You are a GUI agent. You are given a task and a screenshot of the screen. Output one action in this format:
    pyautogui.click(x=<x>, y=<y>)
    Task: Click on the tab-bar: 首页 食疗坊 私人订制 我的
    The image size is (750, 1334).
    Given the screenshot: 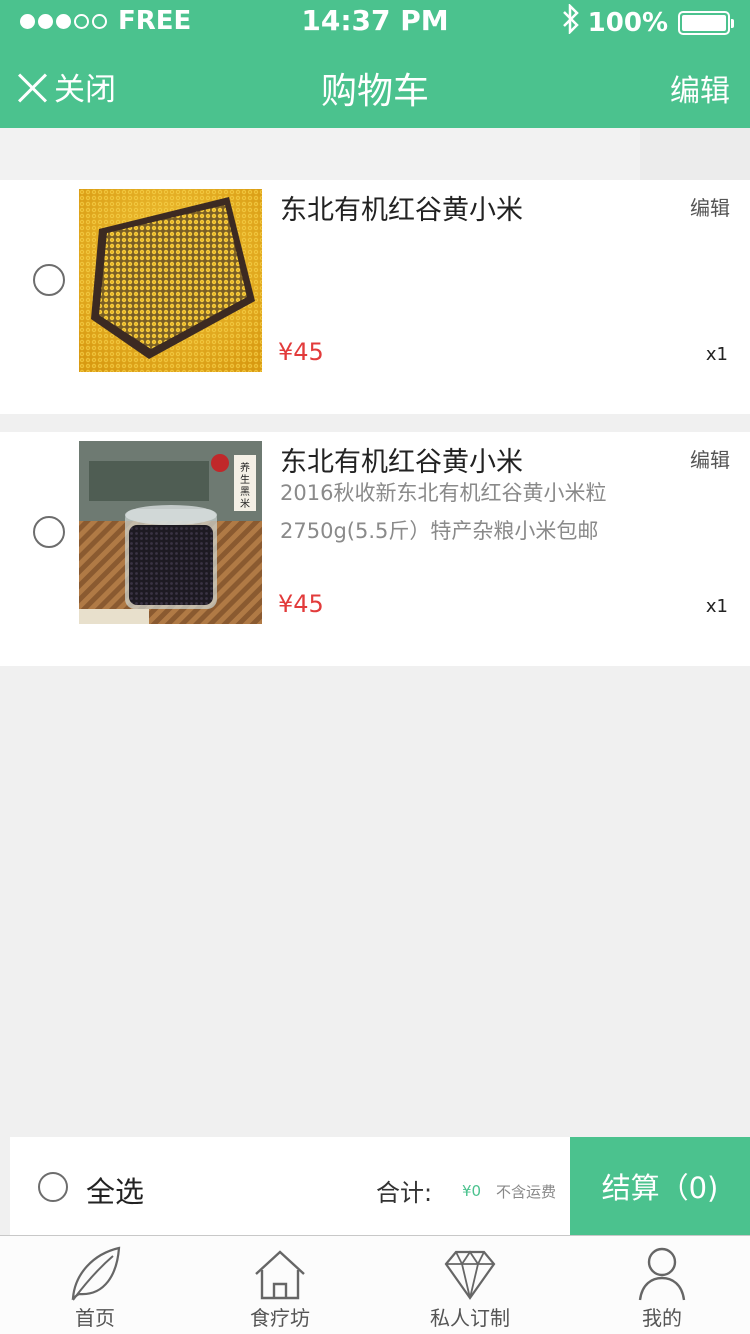 What is the action you would take?
    pyautogui.click(x=375, y=1284)
    